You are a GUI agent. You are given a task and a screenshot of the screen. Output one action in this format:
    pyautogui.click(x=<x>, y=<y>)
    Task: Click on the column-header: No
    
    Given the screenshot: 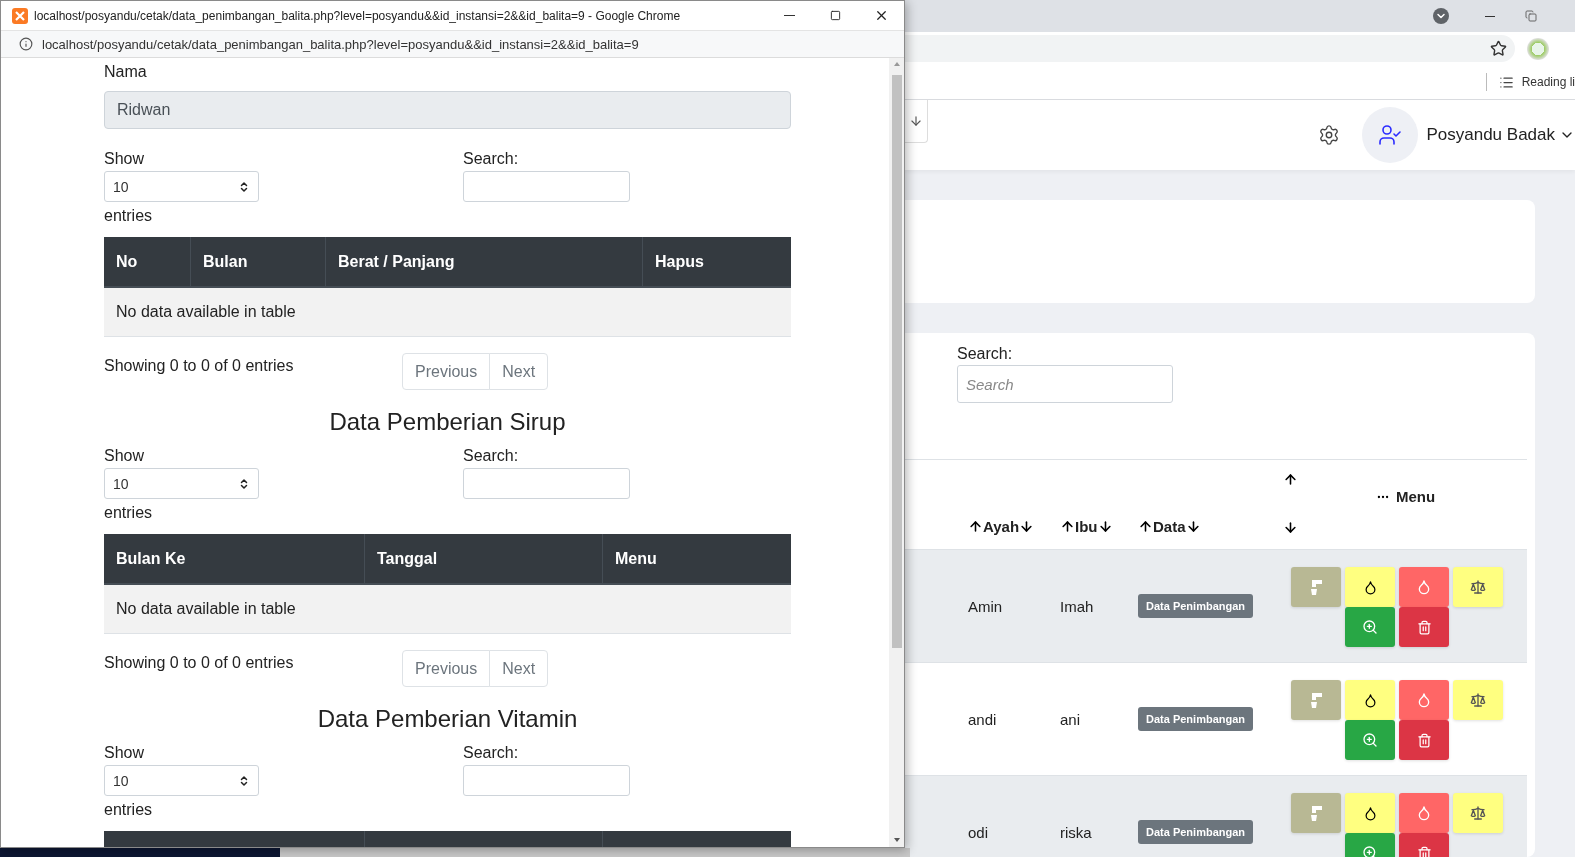 What is the action you would take?
    pyautogui.click(x=147, y=261)
    